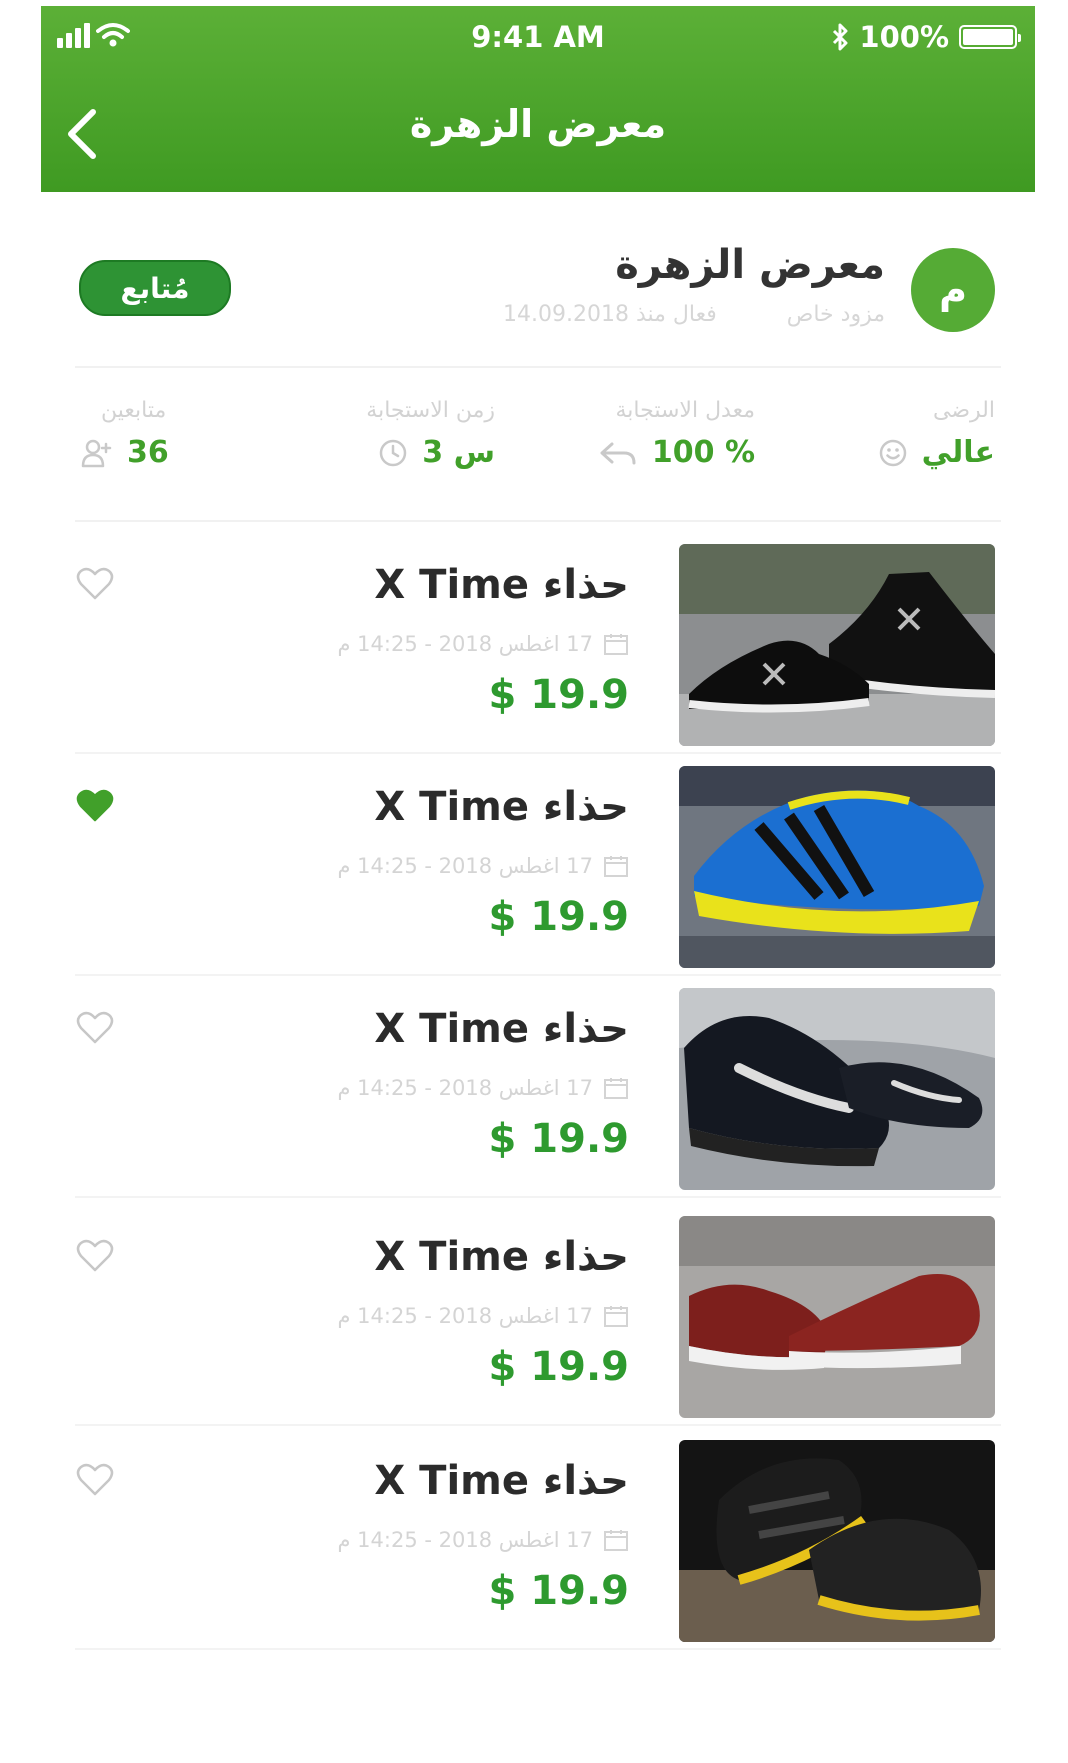  Describe the element at coordinates (953, 290) in the screenshot. I see `avatar: م` at that location.